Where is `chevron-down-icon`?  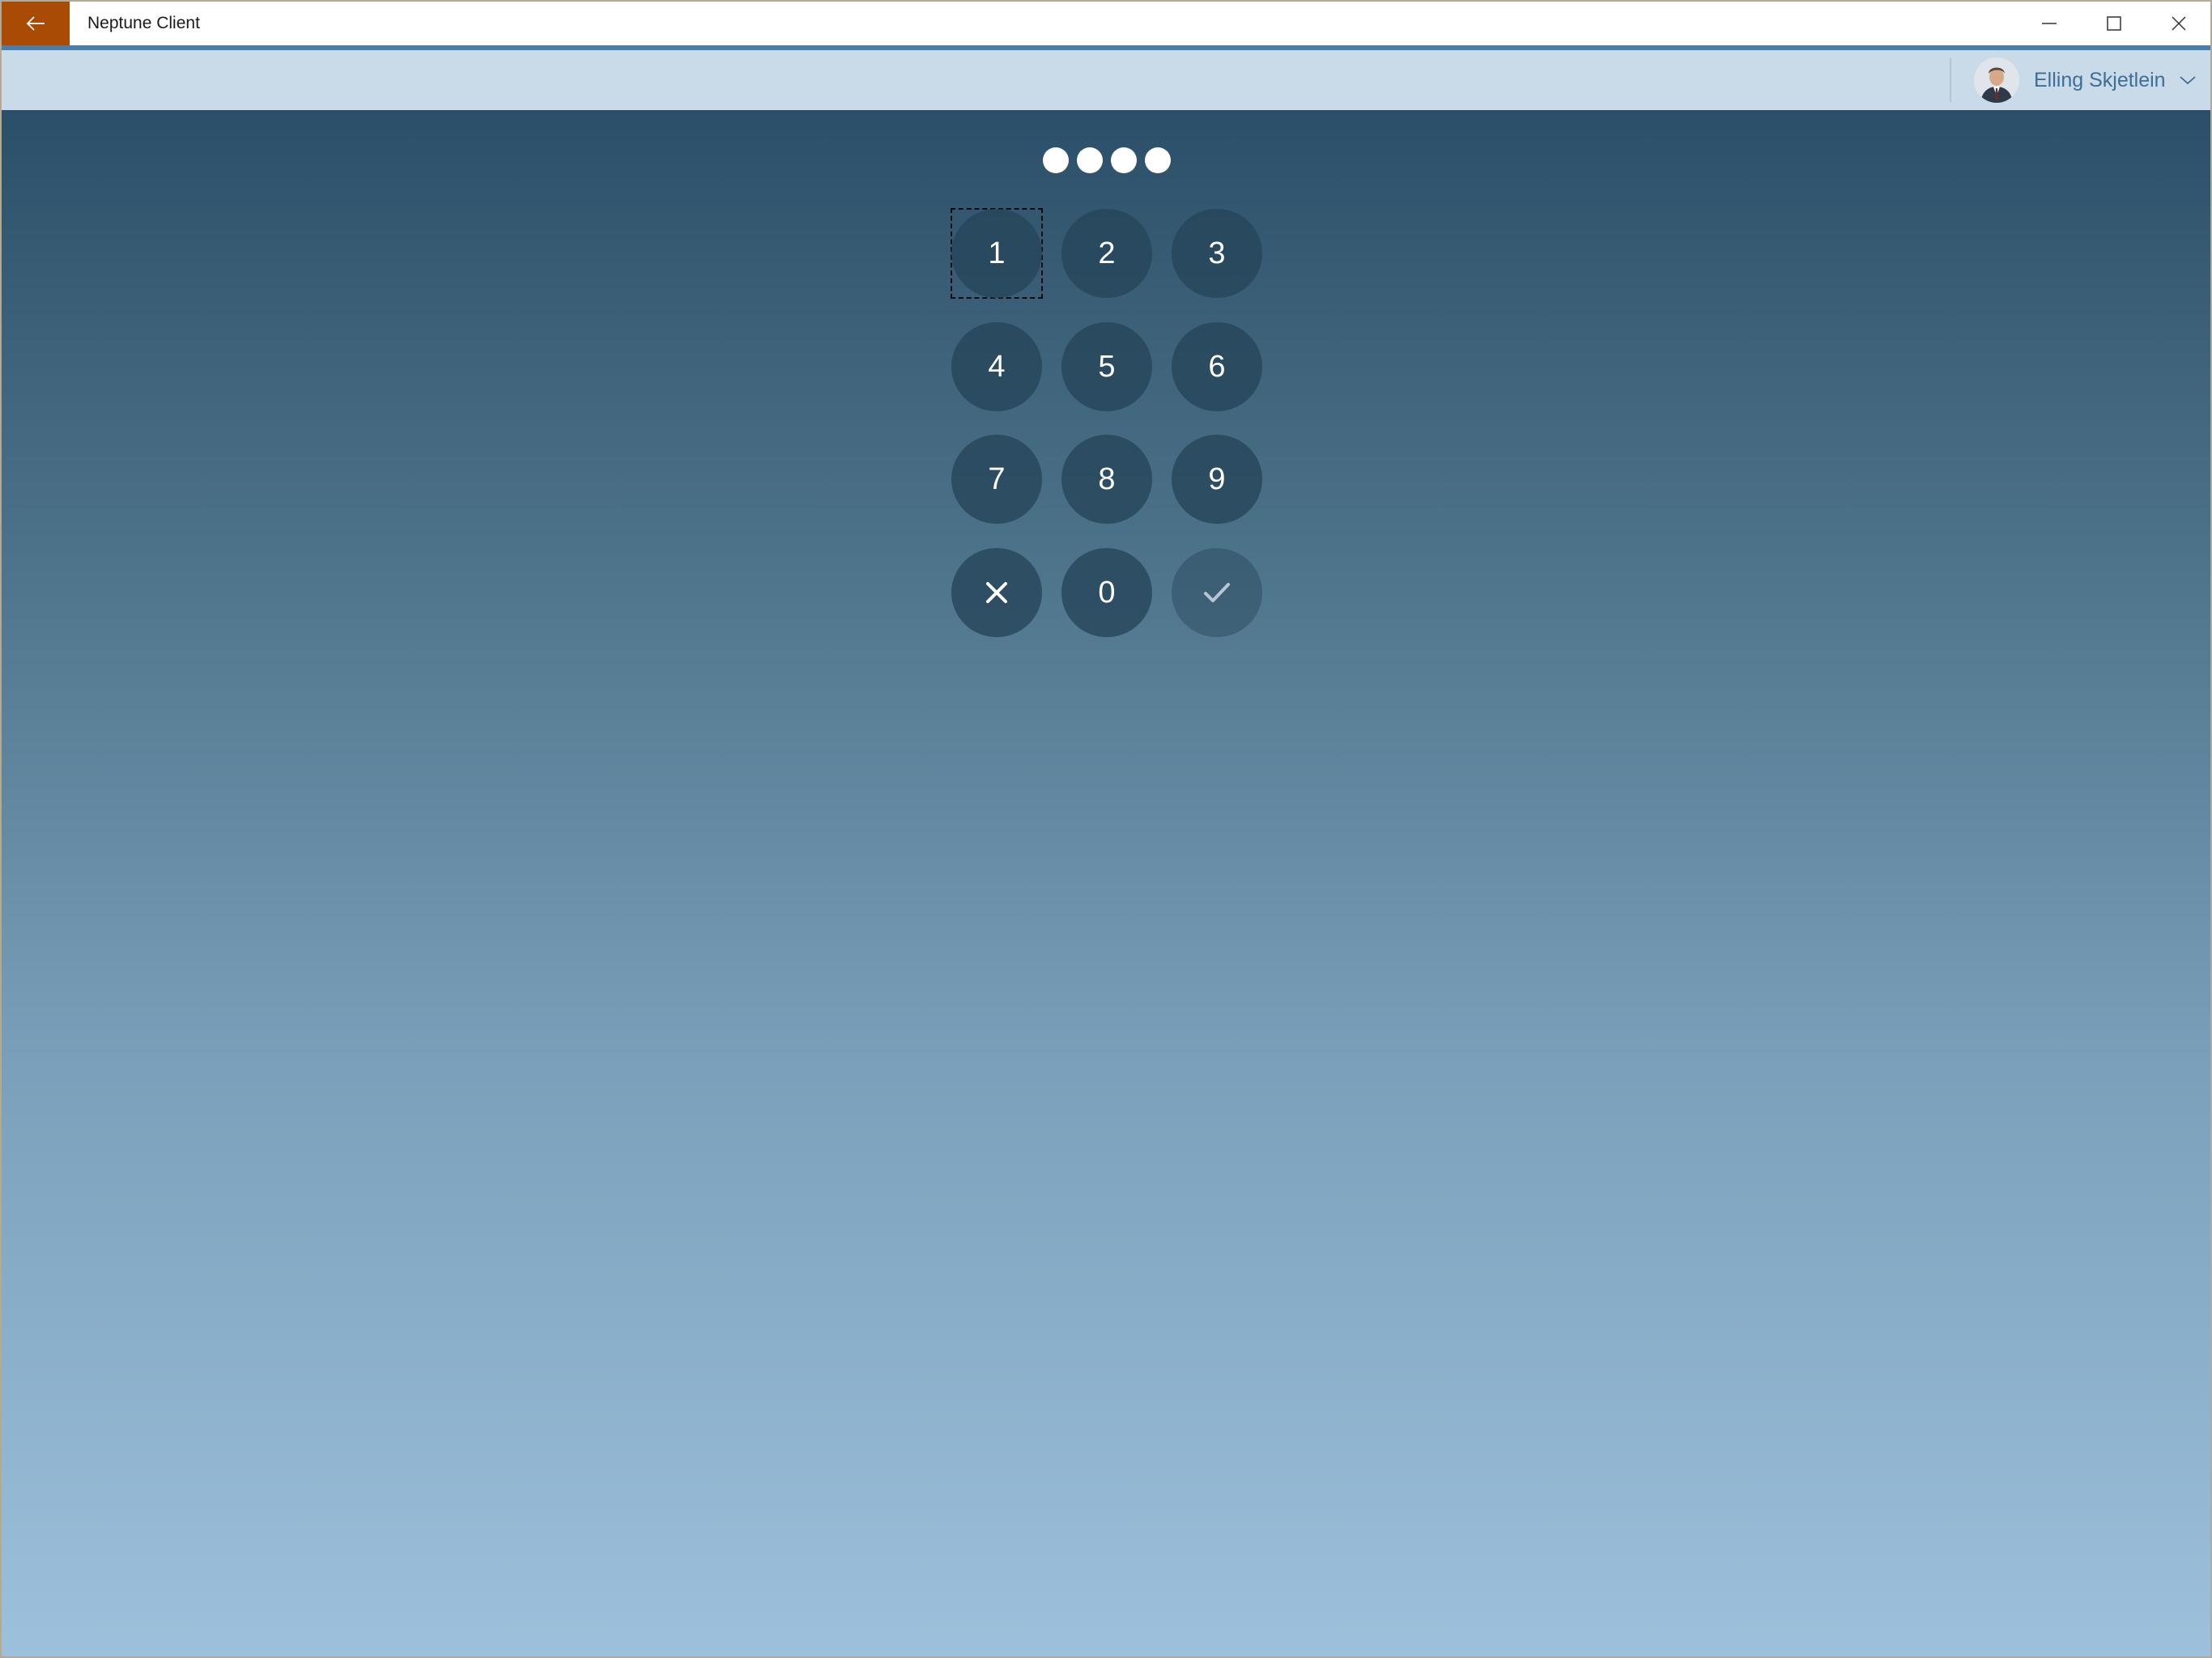
chevron-down-icon is located at coordinates (2188, 80).